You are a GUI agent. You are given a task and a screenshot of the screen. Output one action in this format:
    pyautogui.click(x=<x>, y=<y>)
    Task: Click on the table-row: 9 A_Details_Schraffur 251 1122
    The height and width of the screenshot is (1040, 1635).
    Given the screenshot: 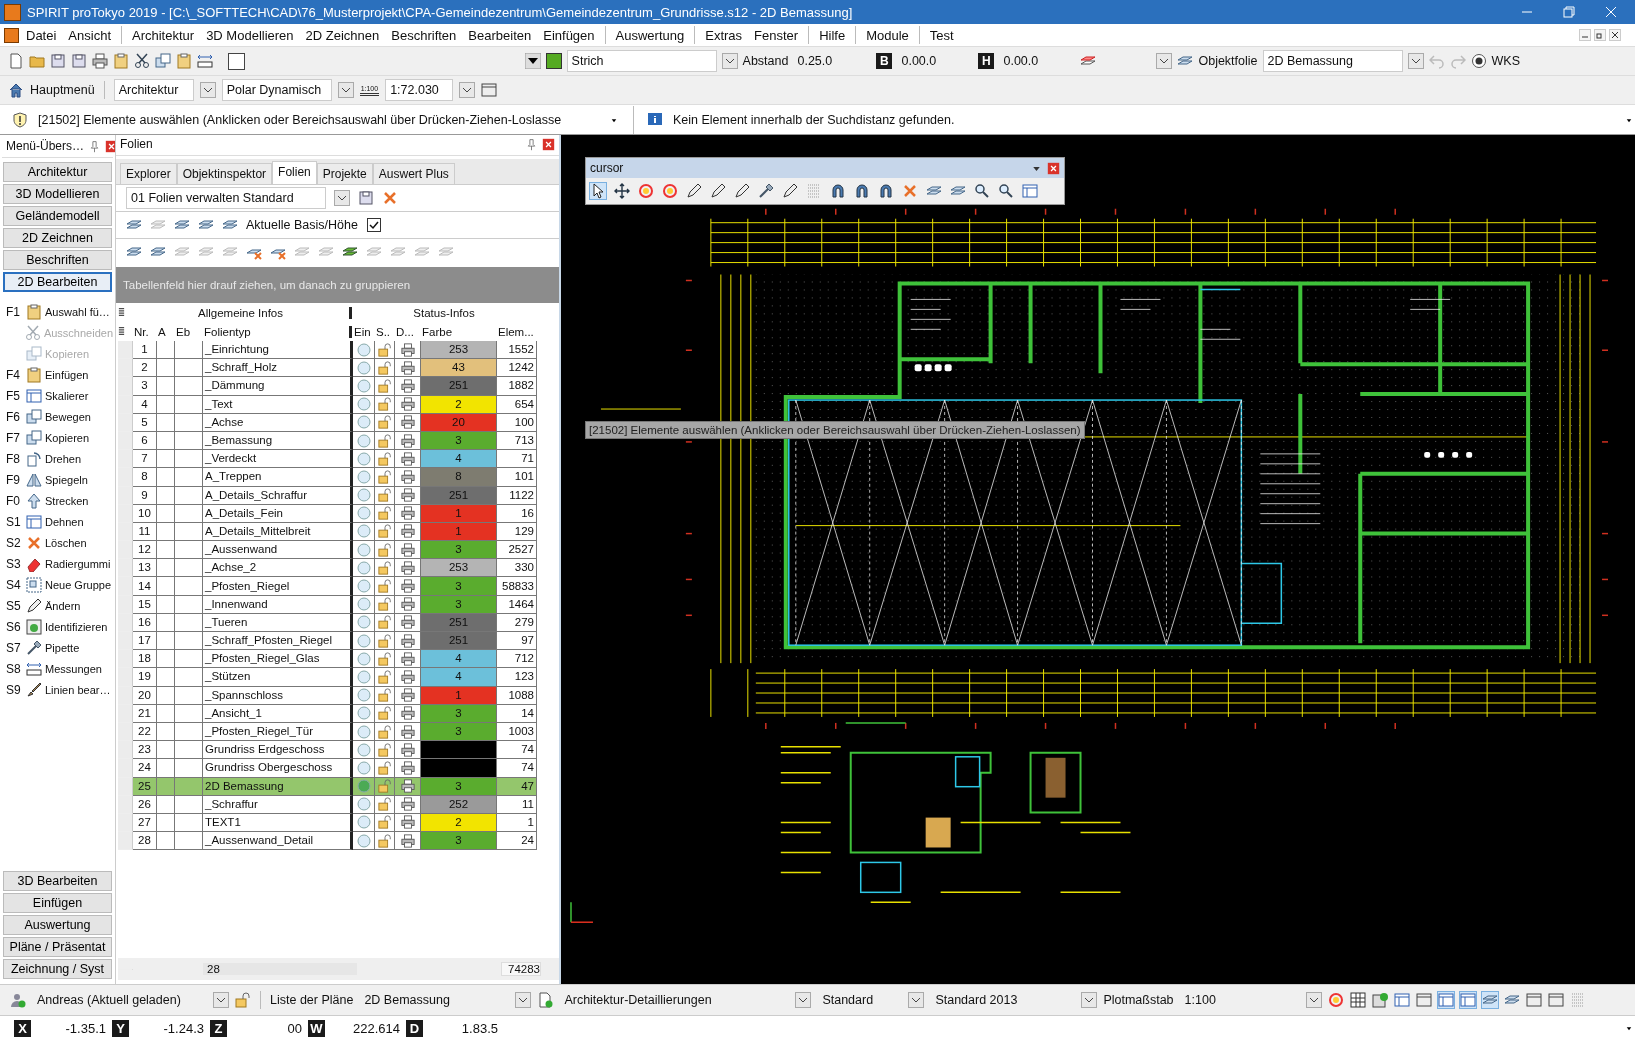 What is the action you would take?
    pyautogui.click(x=338, y=495)
    